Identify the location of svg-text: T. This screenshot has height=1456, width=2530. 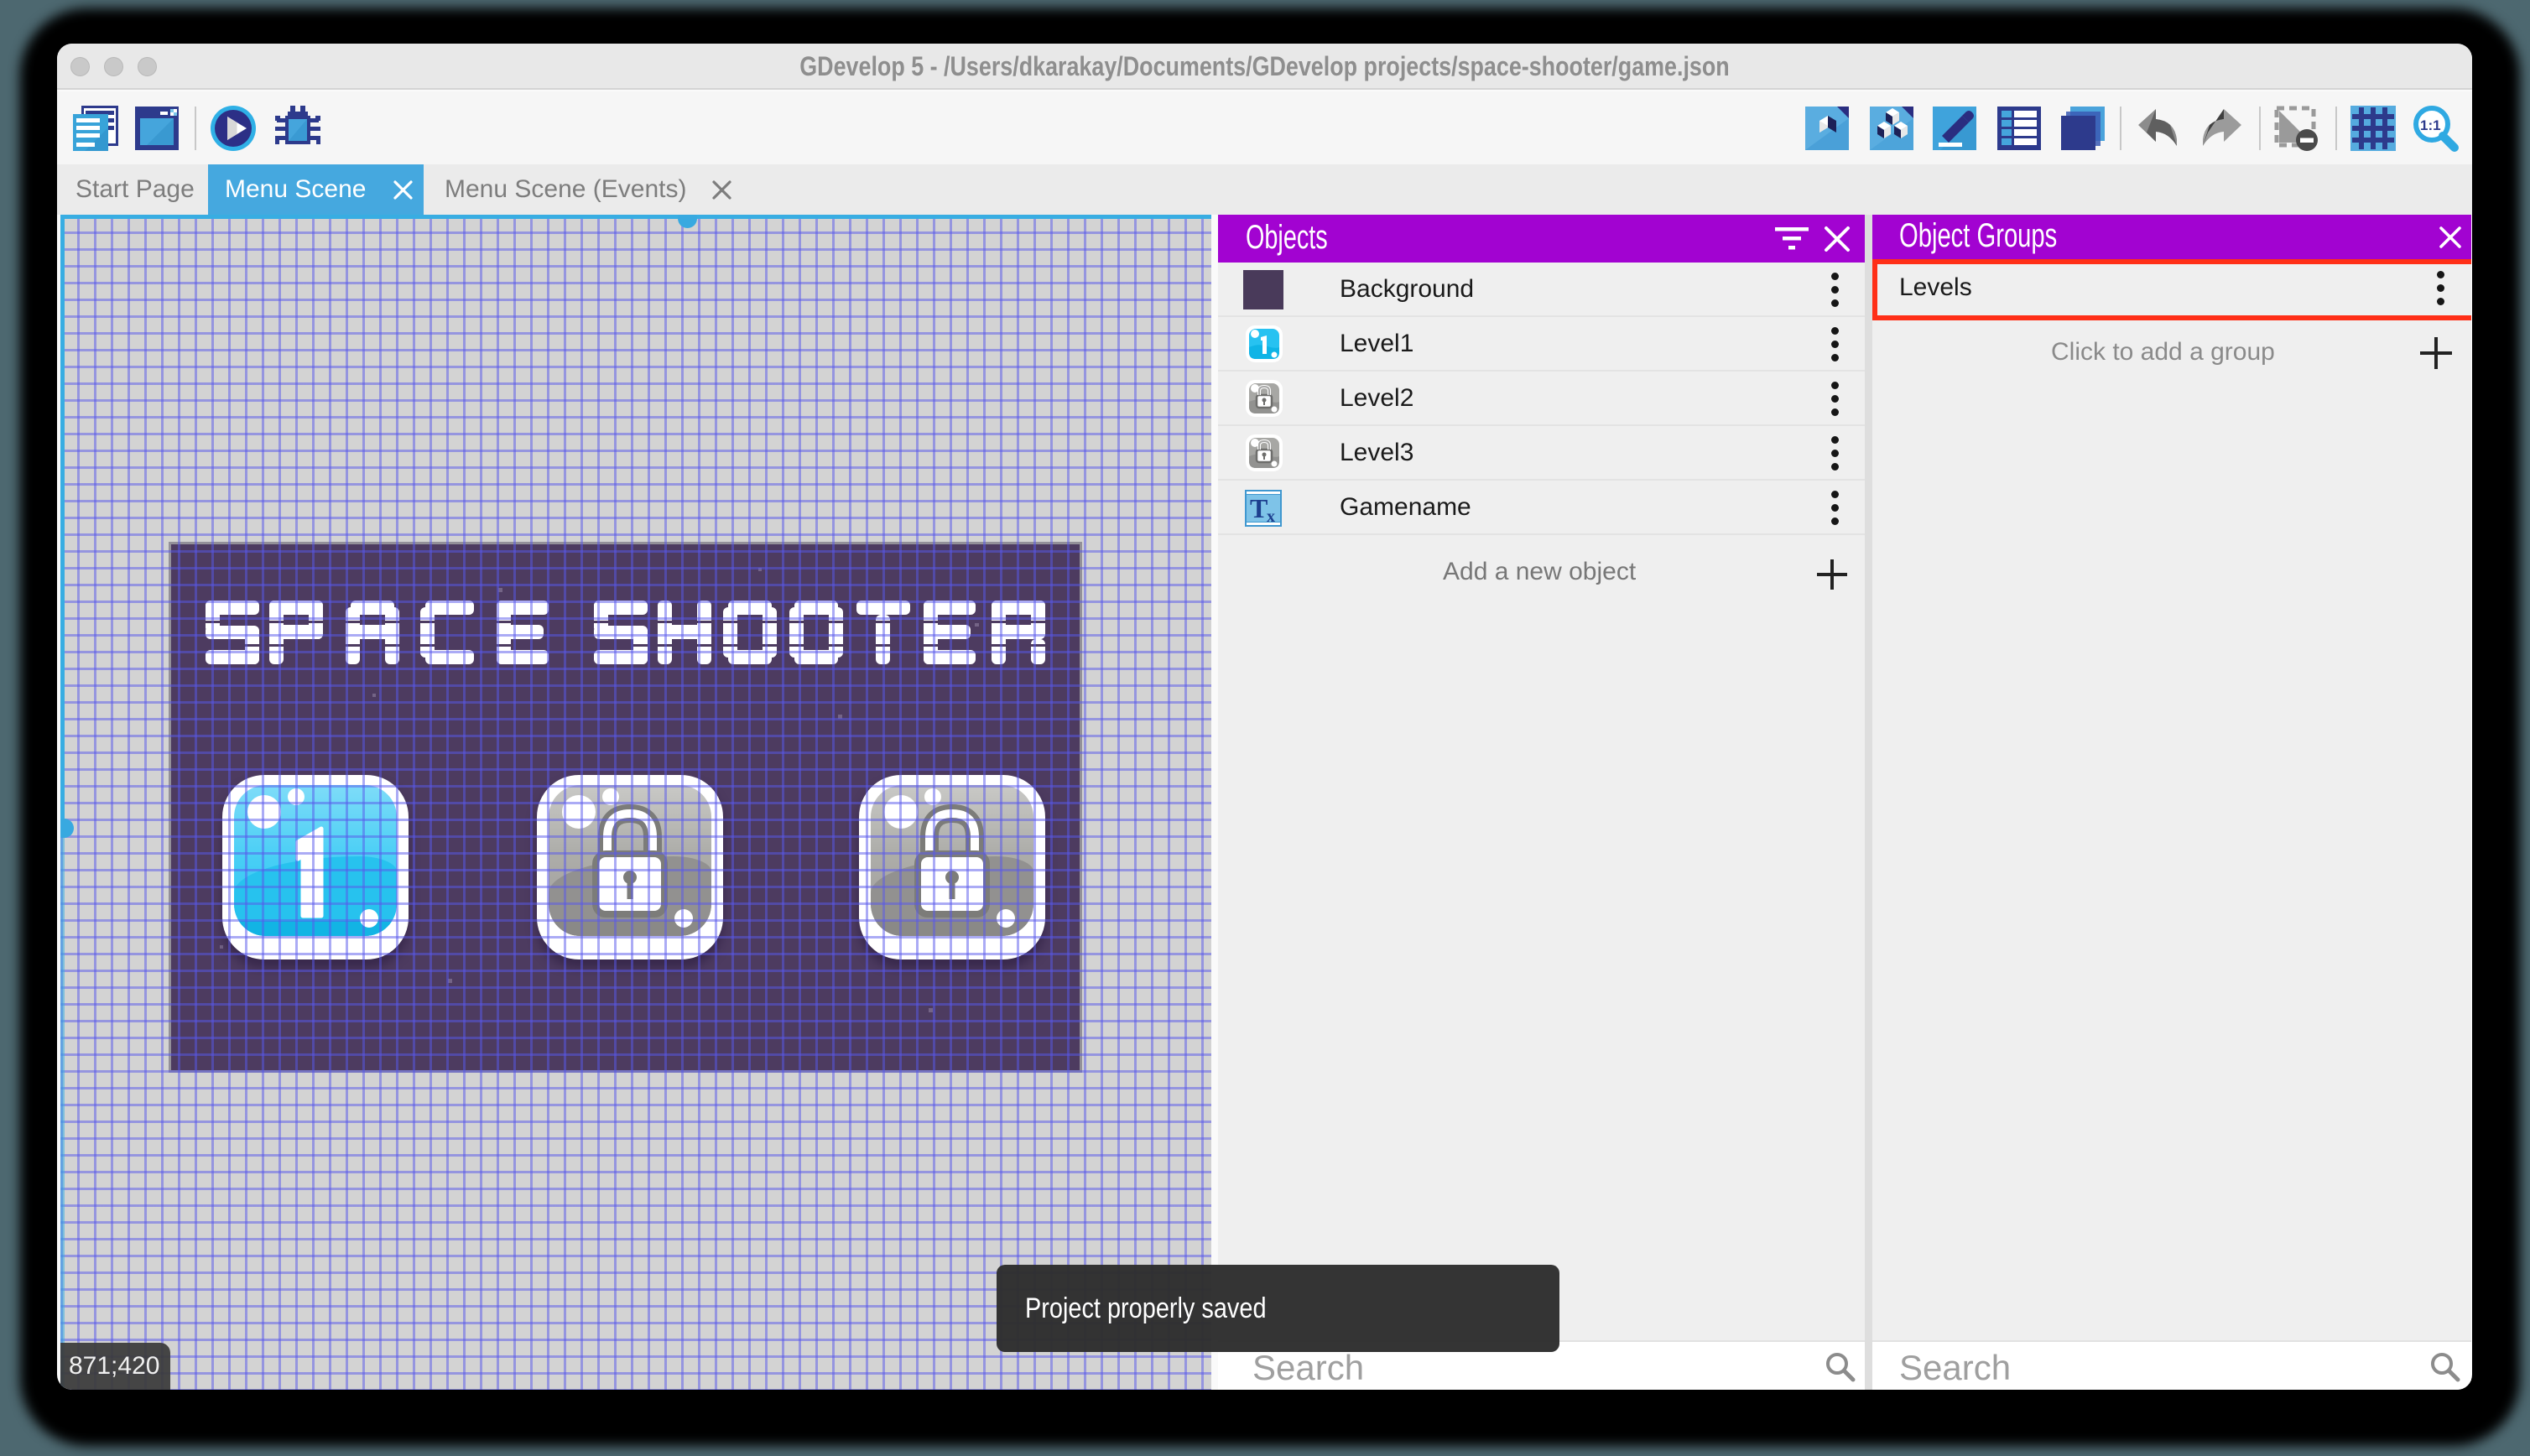
(1259, 508).